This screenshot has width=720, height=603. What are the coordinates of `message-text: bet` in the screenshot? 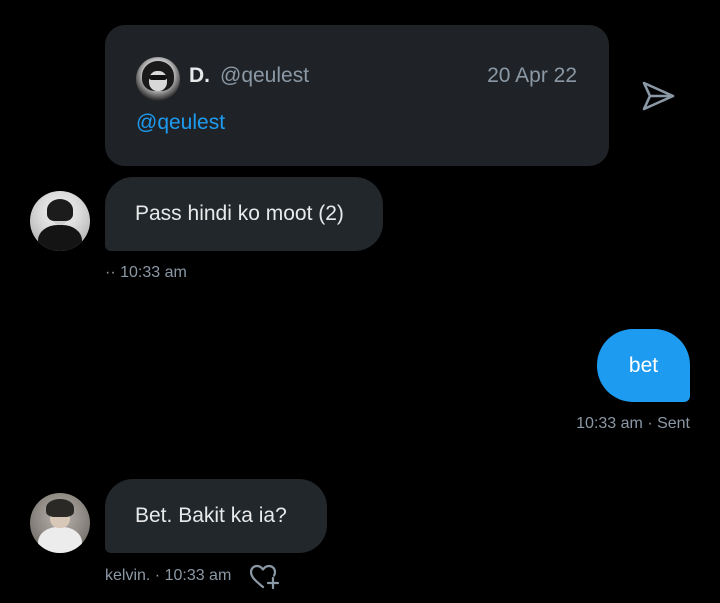 It's located at (643, 365).